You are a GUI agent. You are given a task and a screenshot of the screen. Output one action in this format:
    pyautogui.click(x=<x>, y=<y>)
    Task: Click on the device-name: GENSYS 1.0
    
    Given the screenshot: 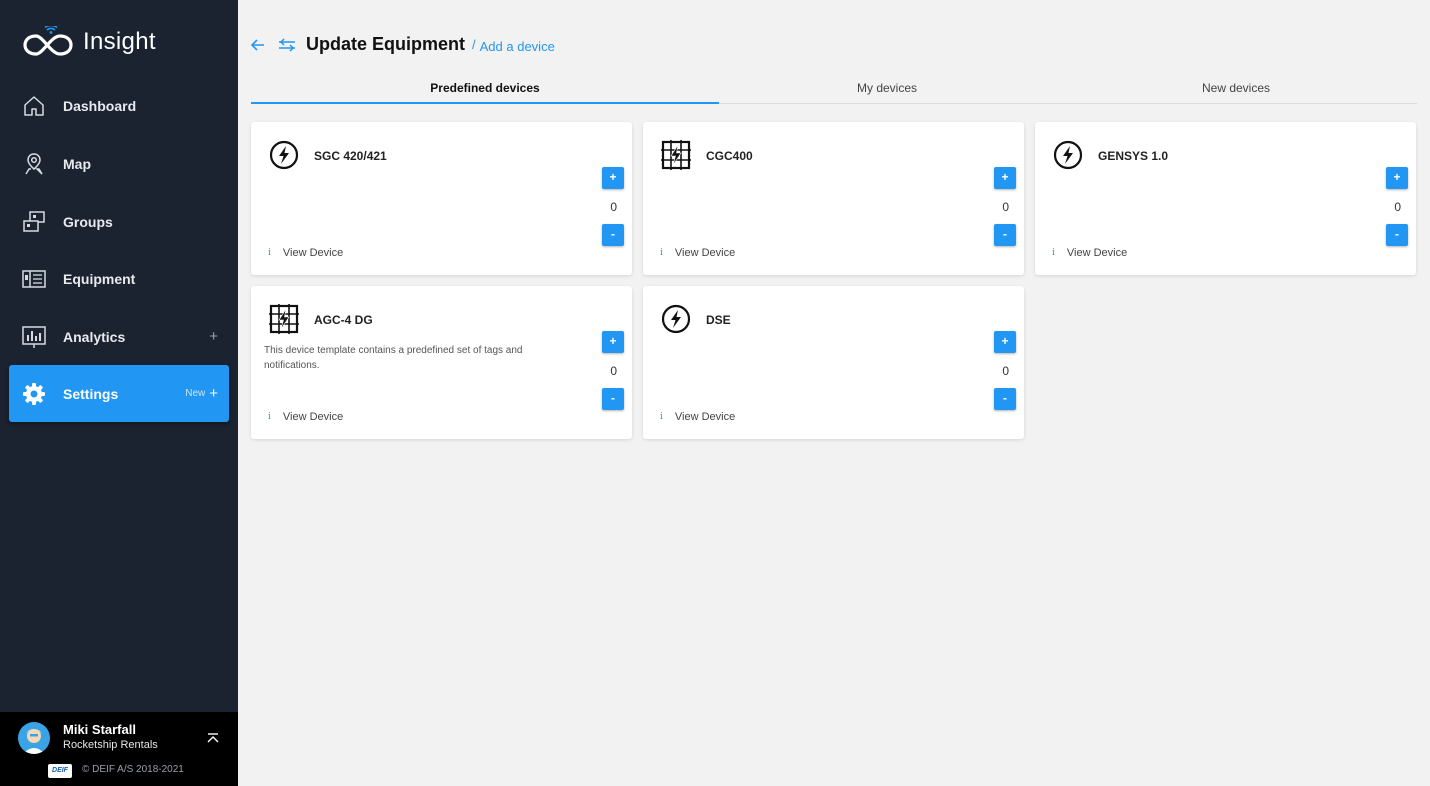 What is the action you would take?
    pyautogui.click(x=1133, y=156)
    